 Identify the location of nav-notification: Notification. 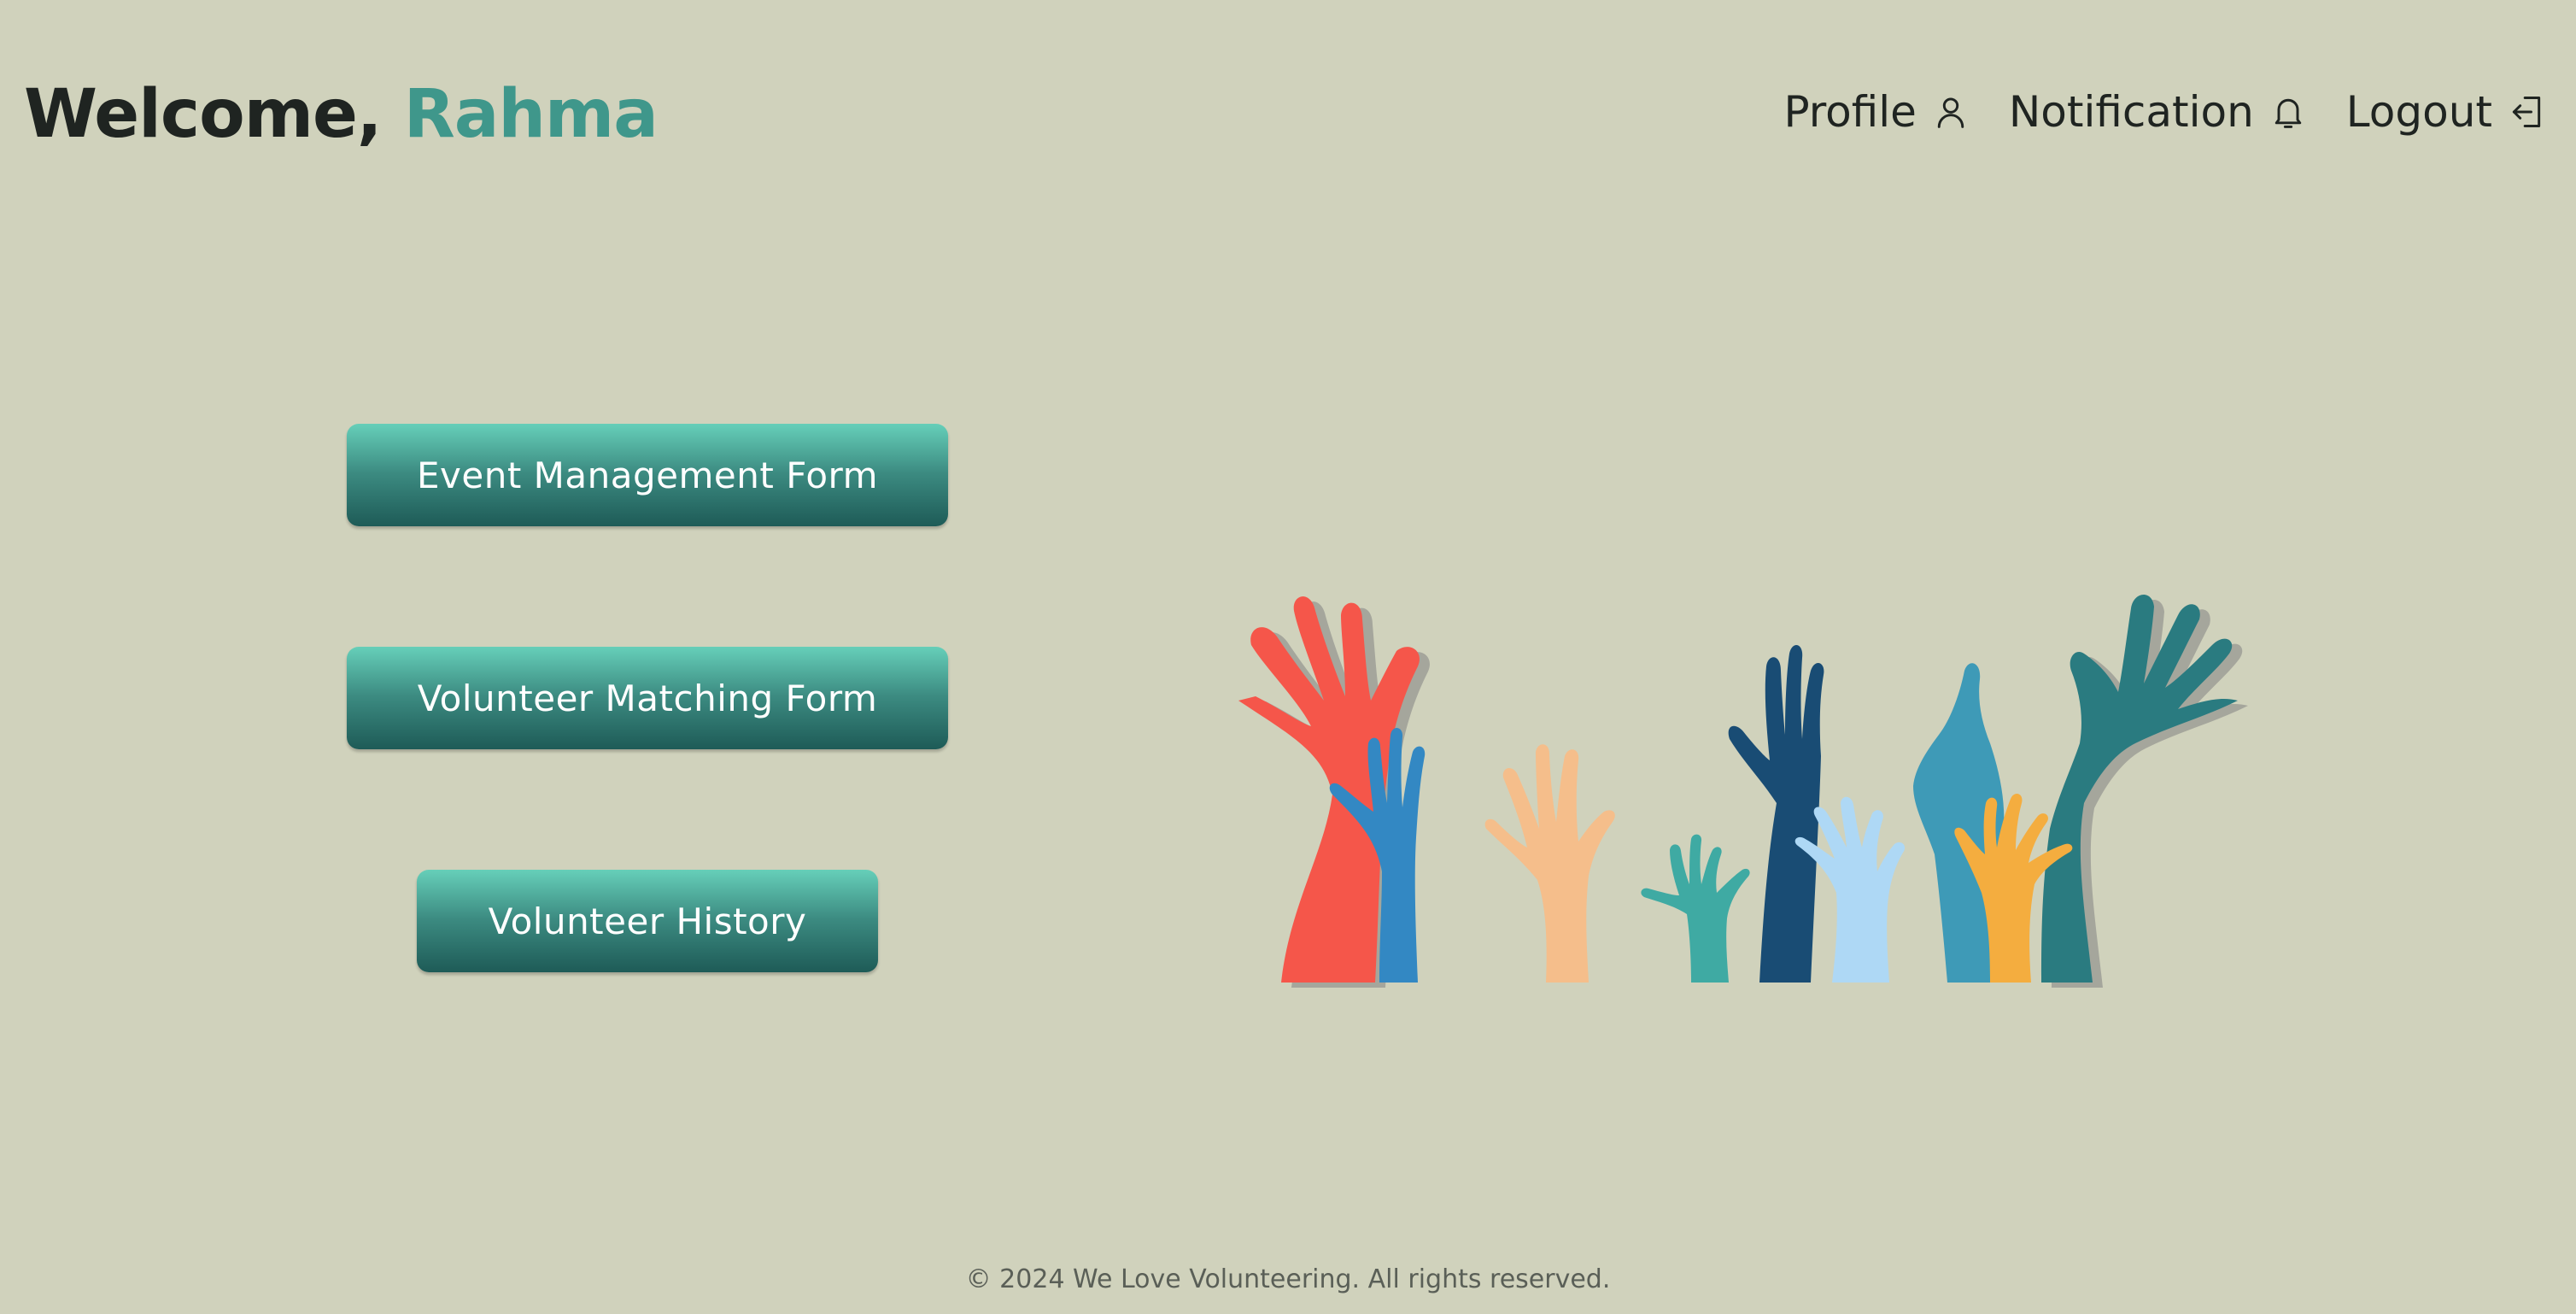
(2158, 112).